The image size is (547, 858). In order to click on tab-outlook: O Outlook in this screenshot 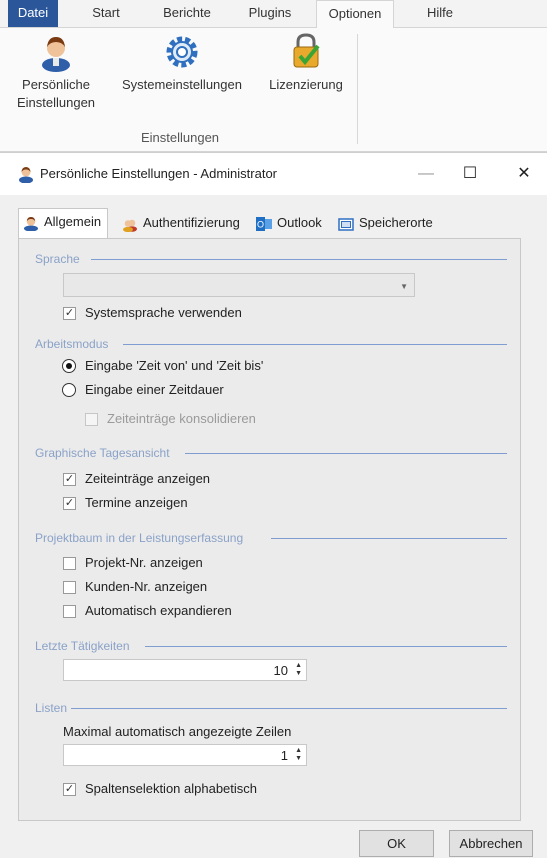, I will do `click(289, 224)`.